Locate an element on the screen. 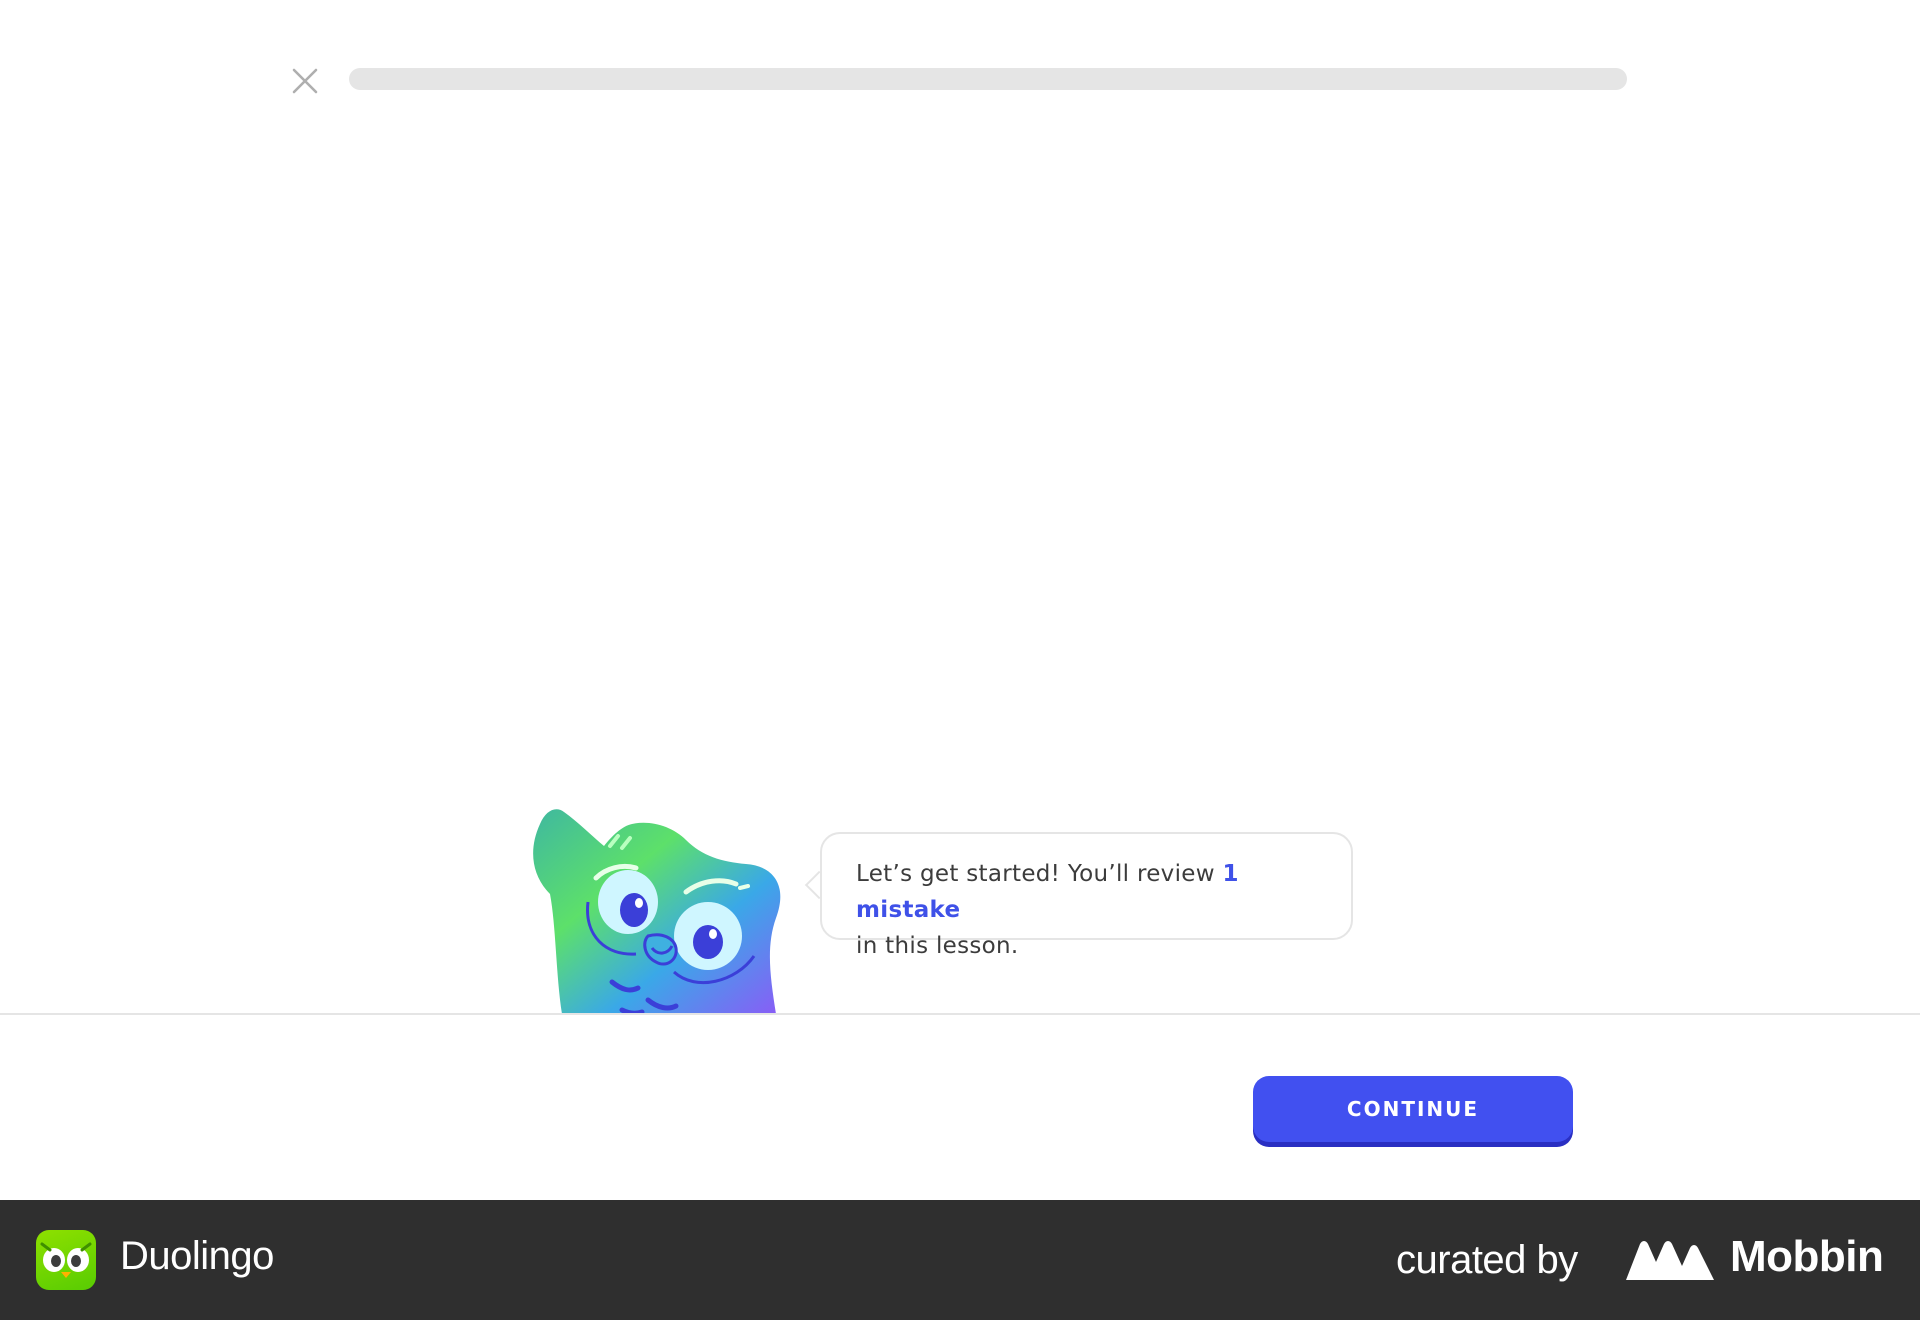 Image resolution: width=1920 pixels, height=1320 pixels. mobbin-logo-icon is located at coordinates (1670, 1260).